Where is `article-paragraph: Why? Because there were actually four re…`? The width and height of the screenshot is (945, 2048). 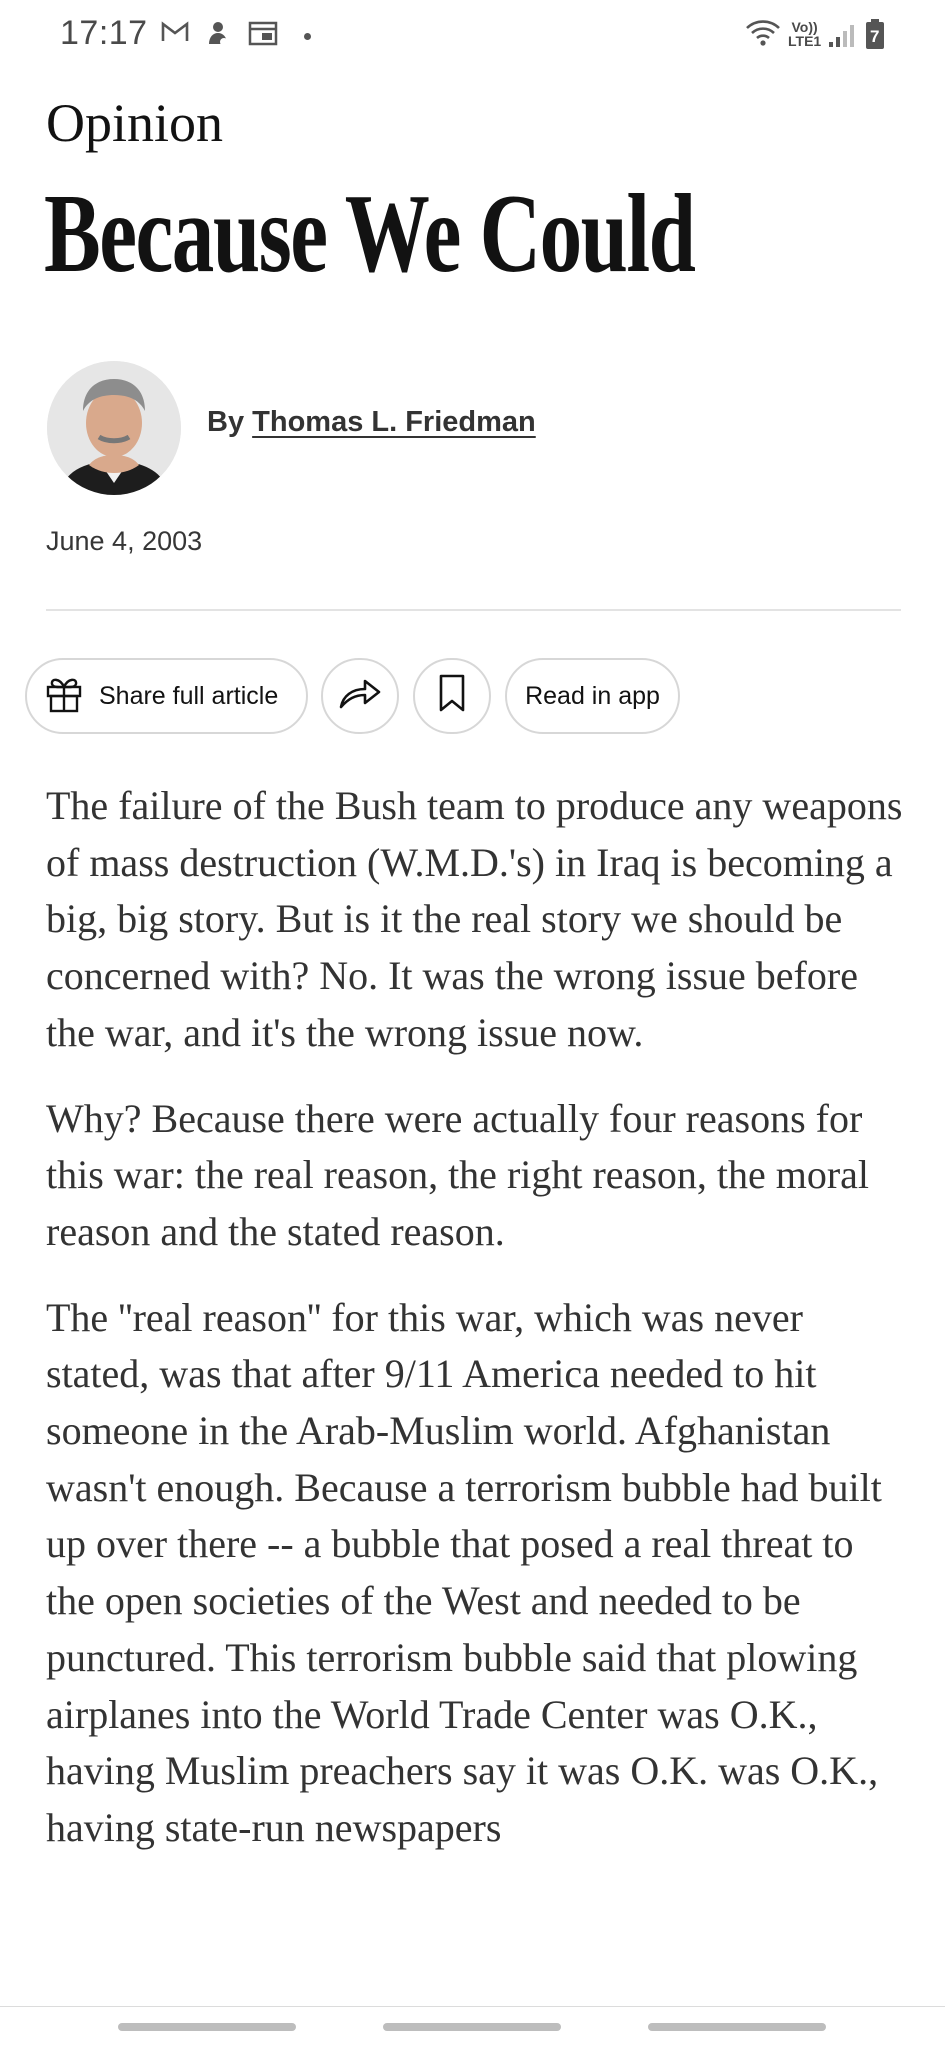
article-paragraph: Why? Because there were actually four re… is located at coordinates (458, 1174).